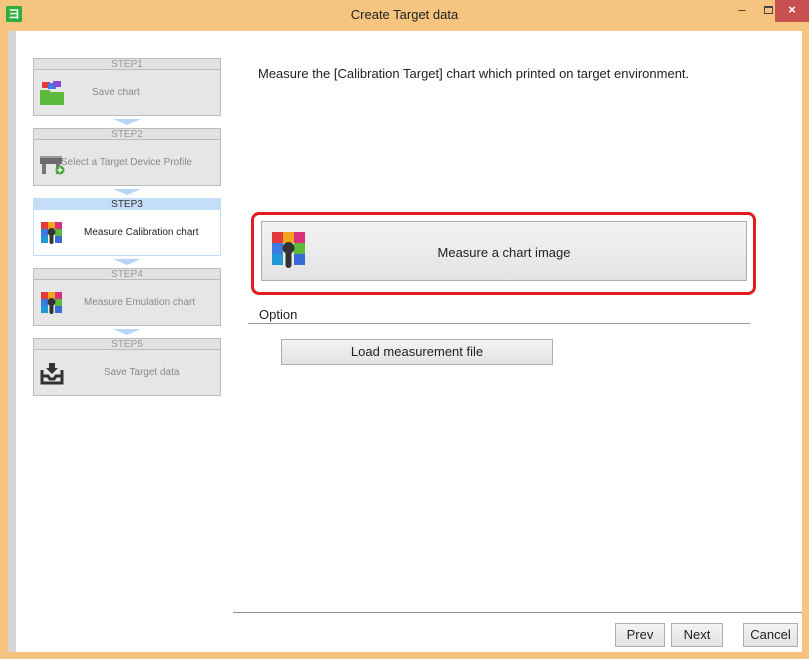 Image resolution: width=809 pixels, height=659 pixels. What do you see at coordinates (417, 352) in the screenshot?
I see `load-measurement-file-button: Load measurement file` at bounding box center [417, 352].